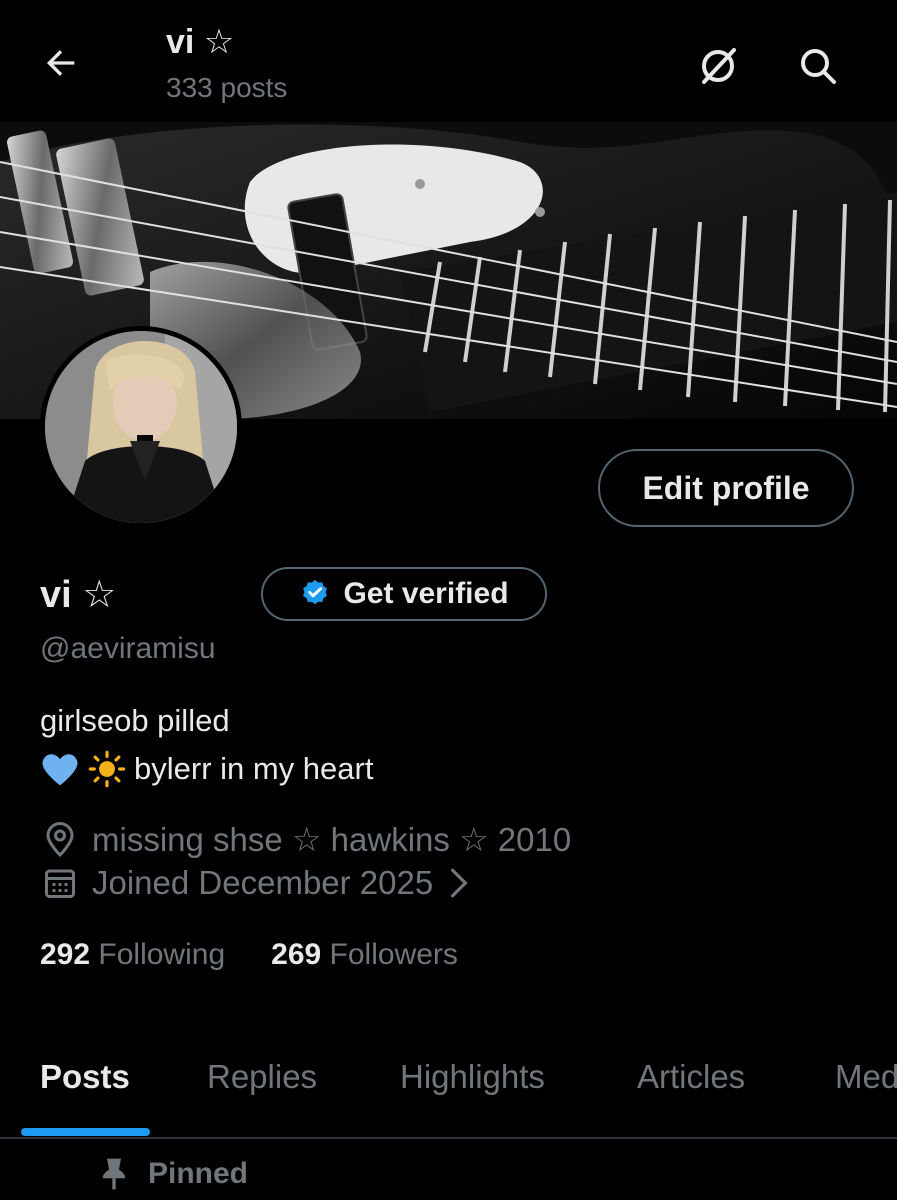 This screenshot has width=897, height=1200. What do you see at coordinates (459, 883) in the screenshot?
I see `chevron-right-icon` at bounding box center [459, 883].